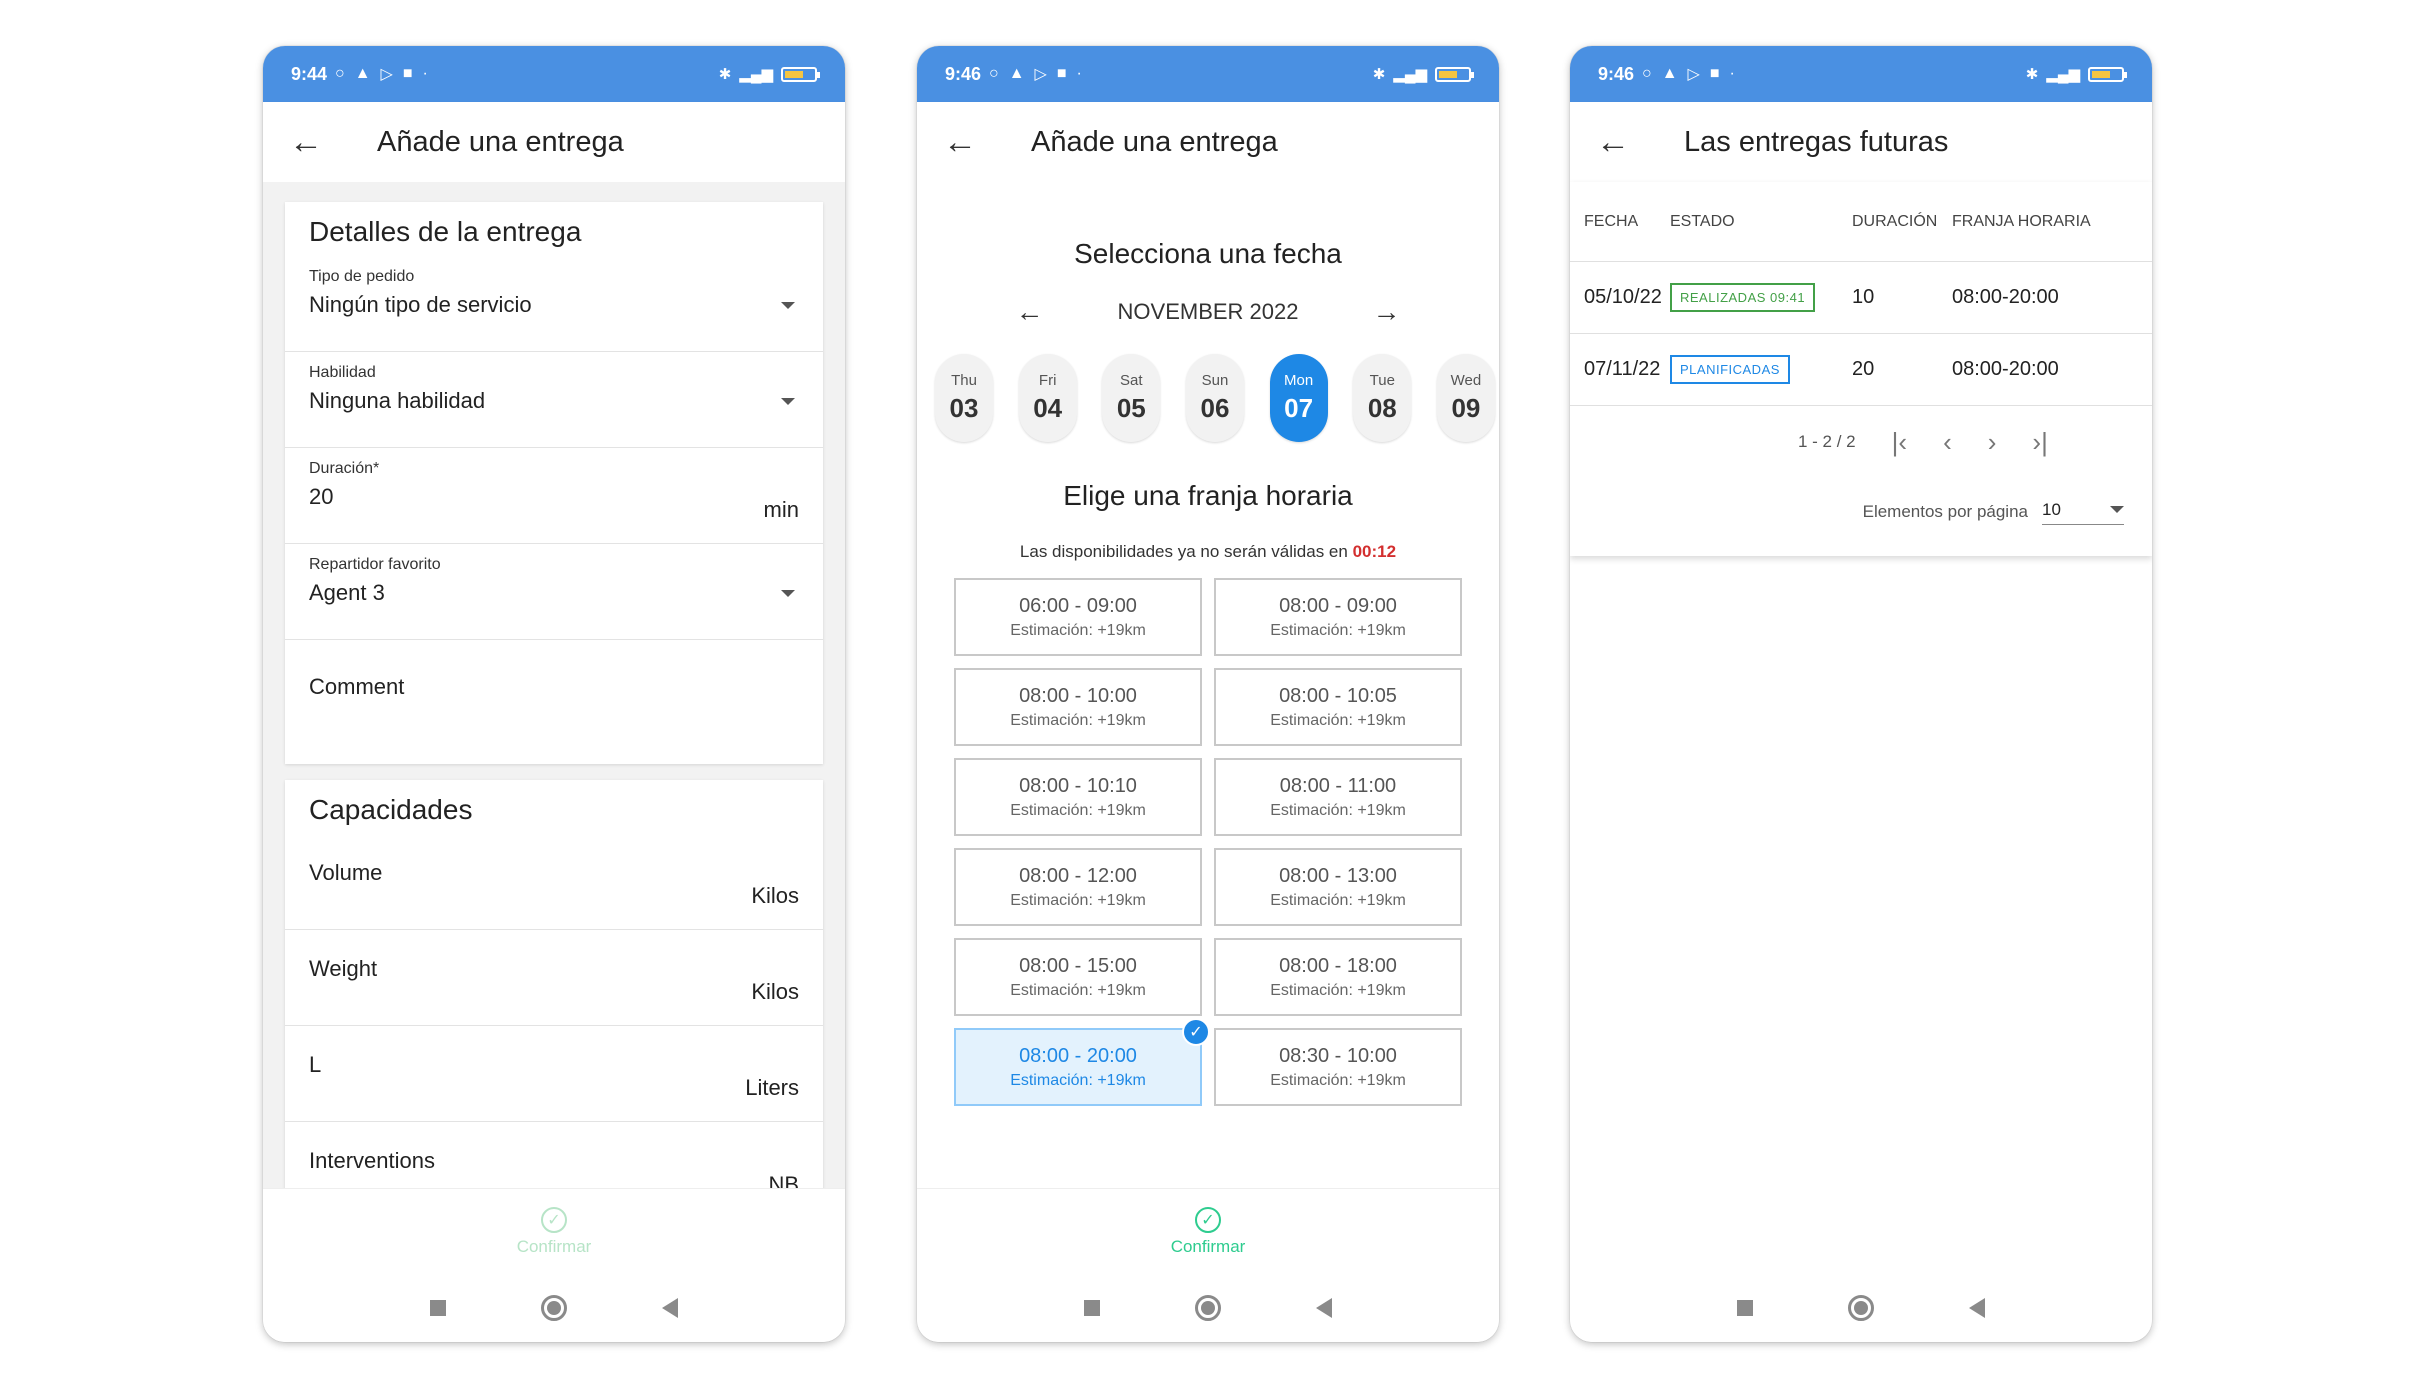 The image size is (2409, 1374). What do you see at coordinates (1208, 142) in the screenshot?
I see `app-bar: ← Añade una entrega` at bounding box center [1208, 142].